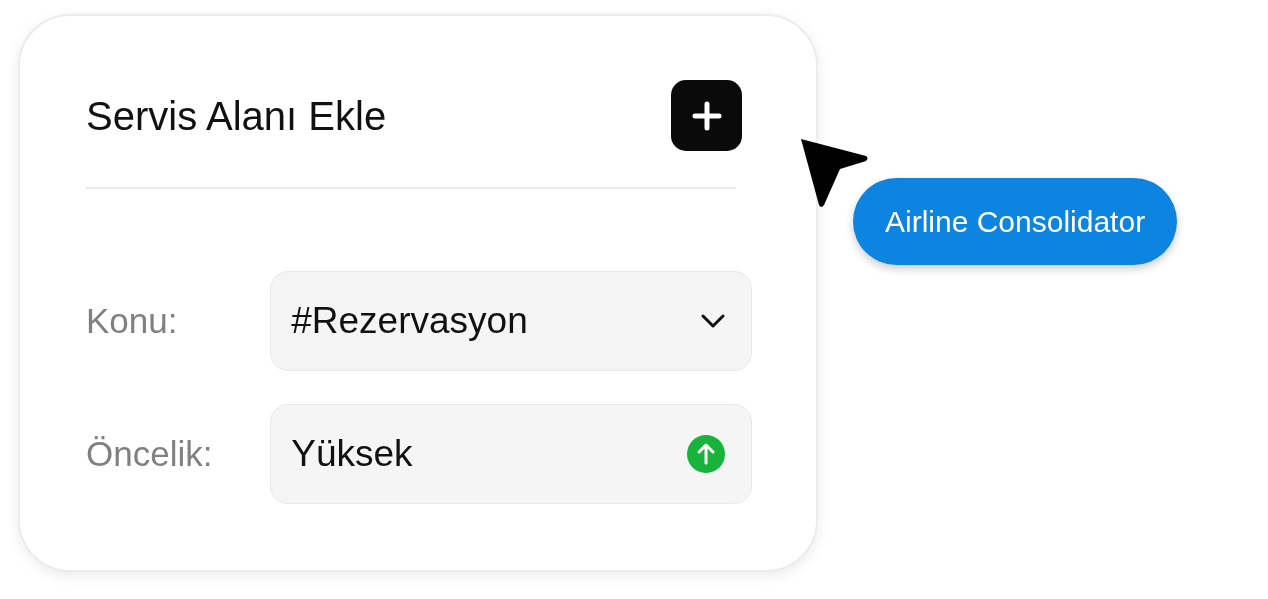 This screenshot has width=1268, height=599. I want to click on arrow-up-icon, so click(706, 454).